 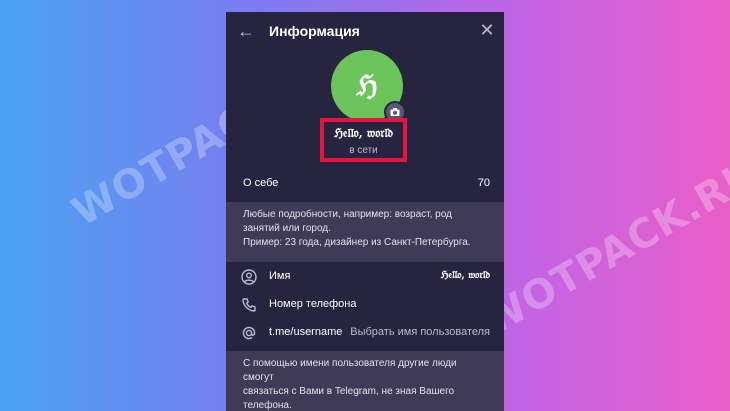 What do you see at coordinates (249, 305) in the screenshot?
I see `phone-icon` at bounding box center [249, 305].